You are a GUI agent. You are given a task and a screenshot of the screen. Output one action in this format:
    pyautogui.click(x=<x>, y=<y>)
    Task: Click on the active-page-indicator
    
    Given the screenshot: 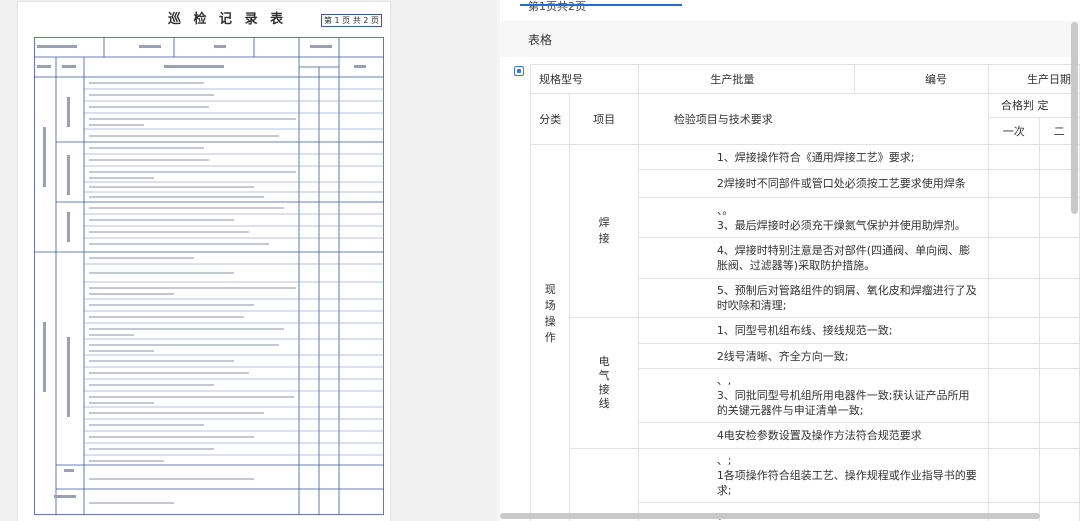 What is the action you would take?
    pyautogui.click(x=601, y=5)
    